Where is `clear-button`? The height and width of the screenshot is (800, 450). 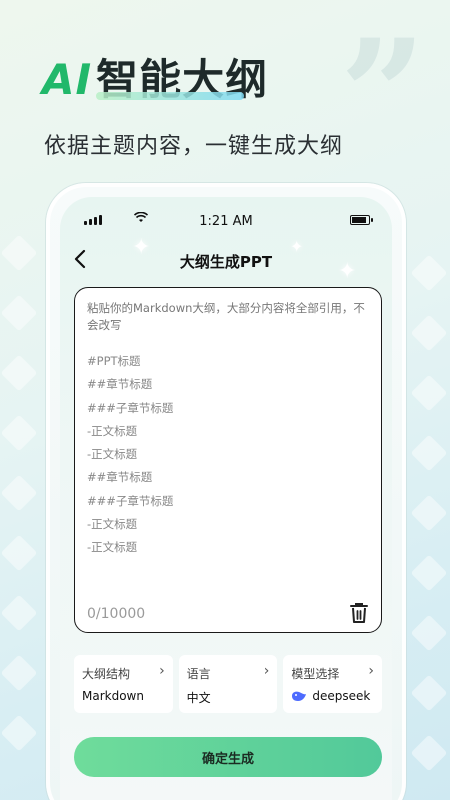 clear-button is located at coordinates (359, 613).